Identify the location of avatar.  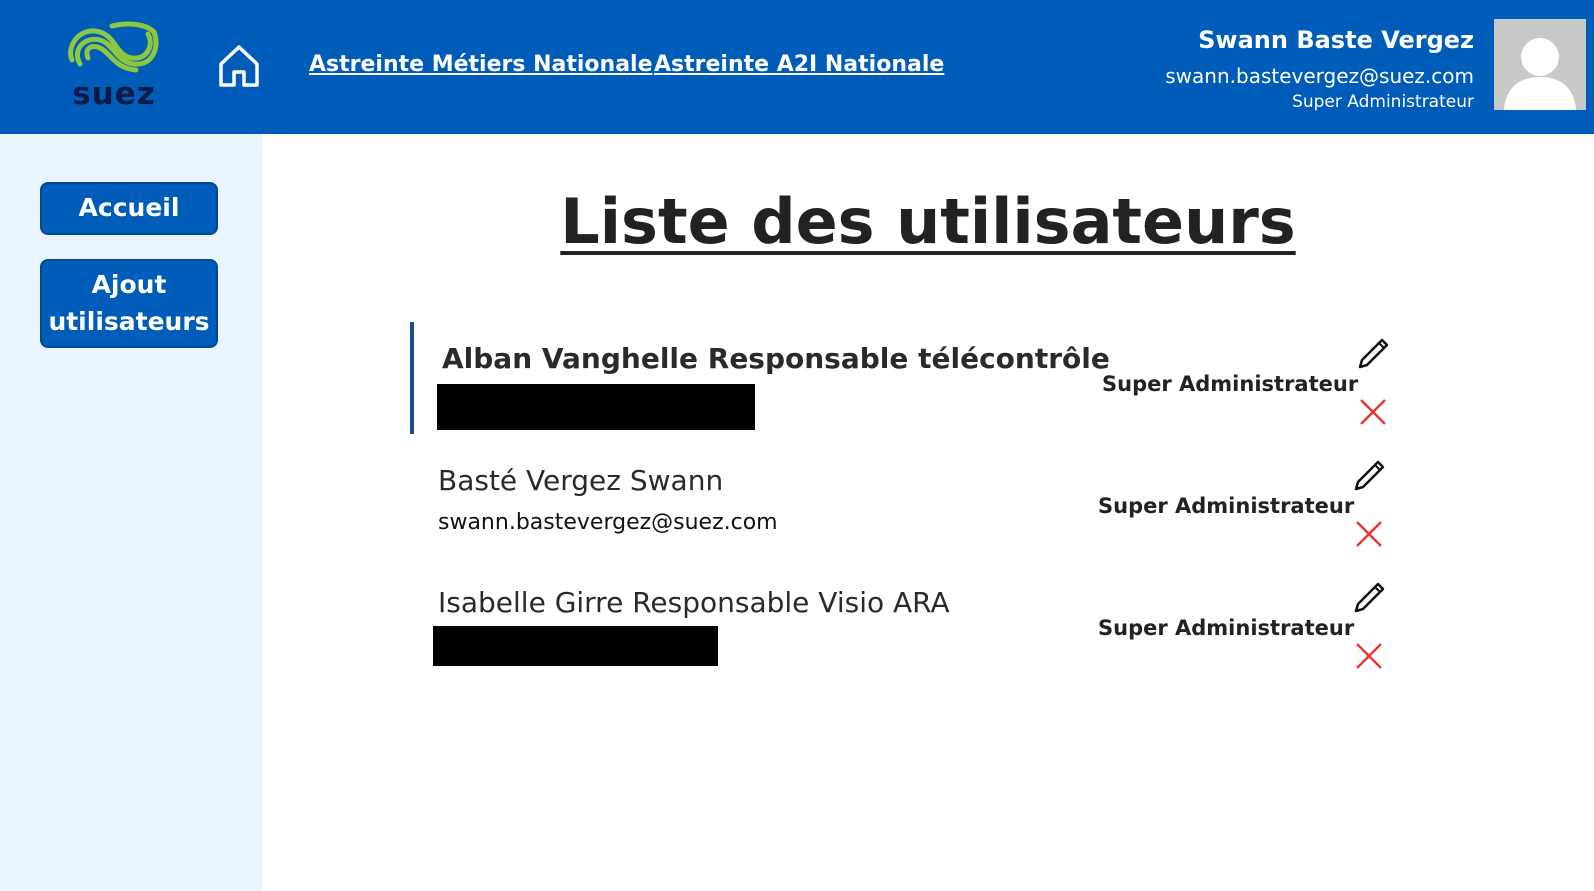
(1540, 64).